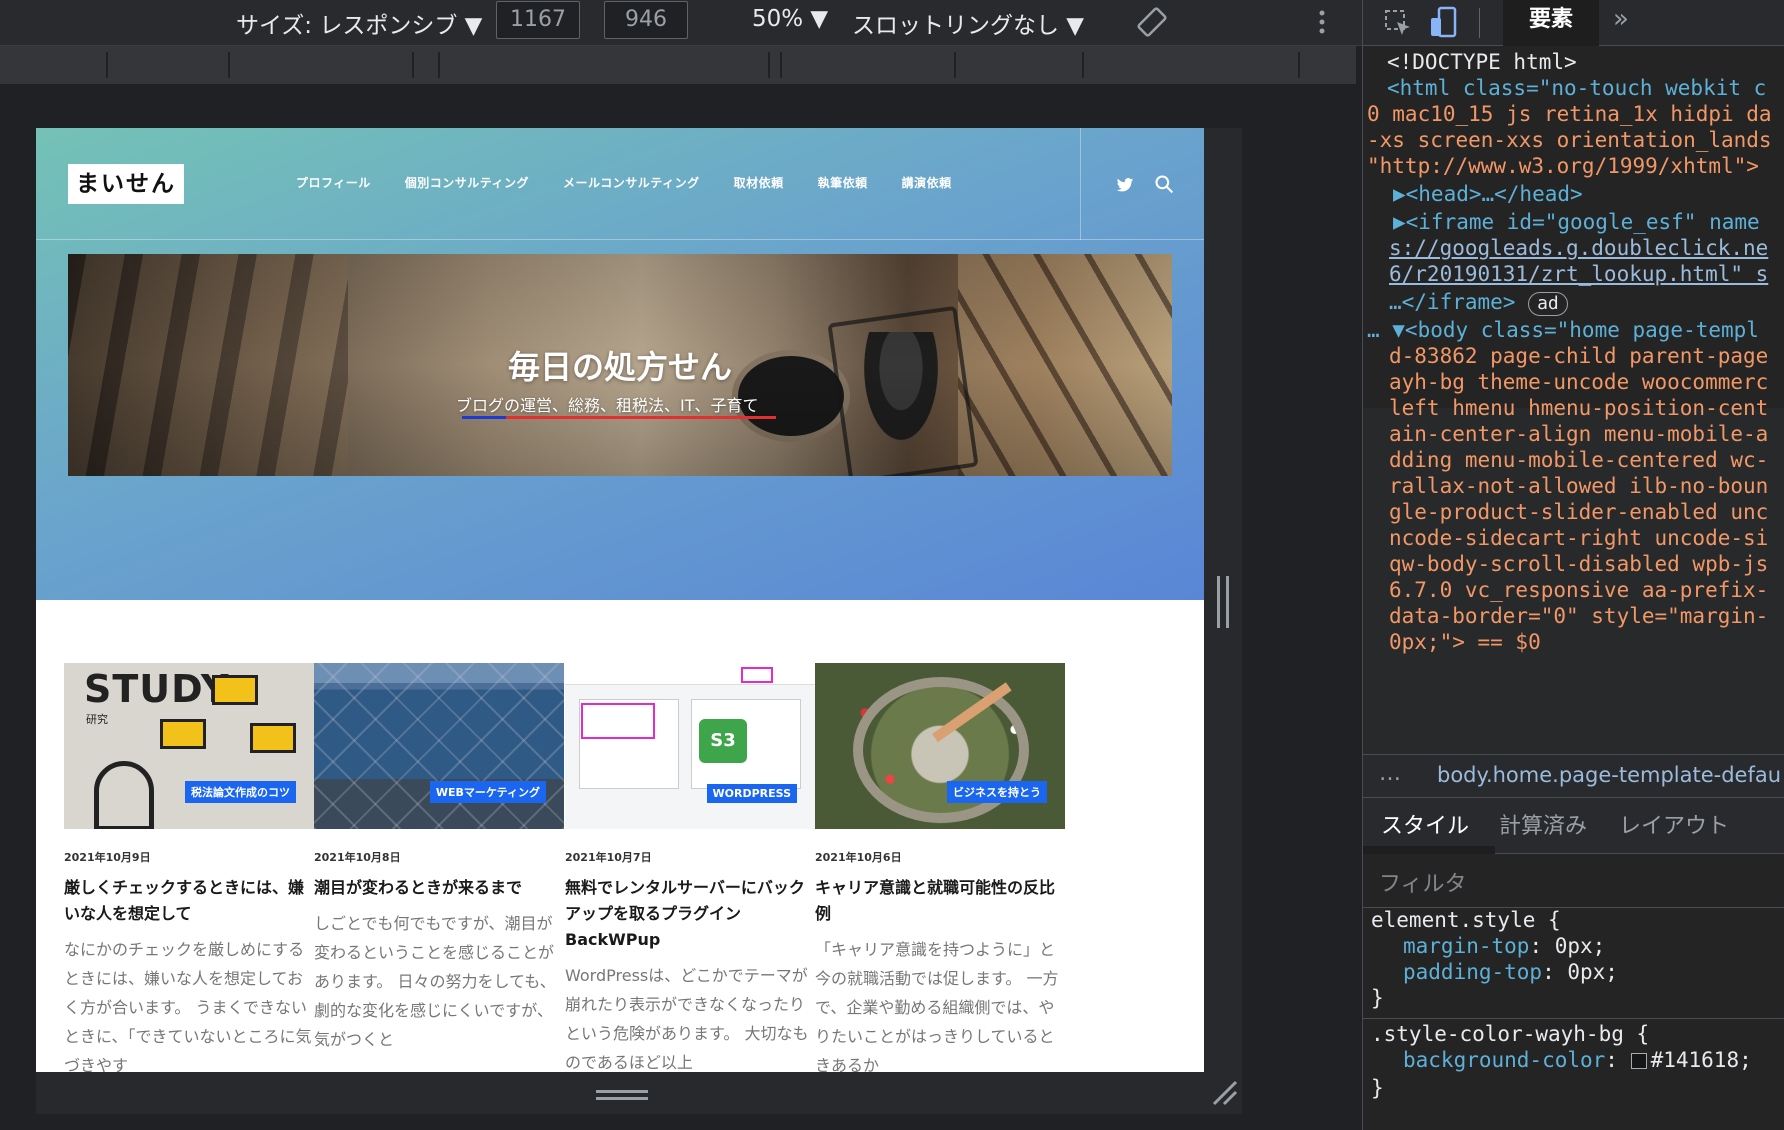 Image resolution: width=1784 pixels, height=1130 pixels. Describe the element at coordinates (1578, 248) in the screenshot. I see `dom-link: s://googleads.g.doubleclick.ne` at that location.